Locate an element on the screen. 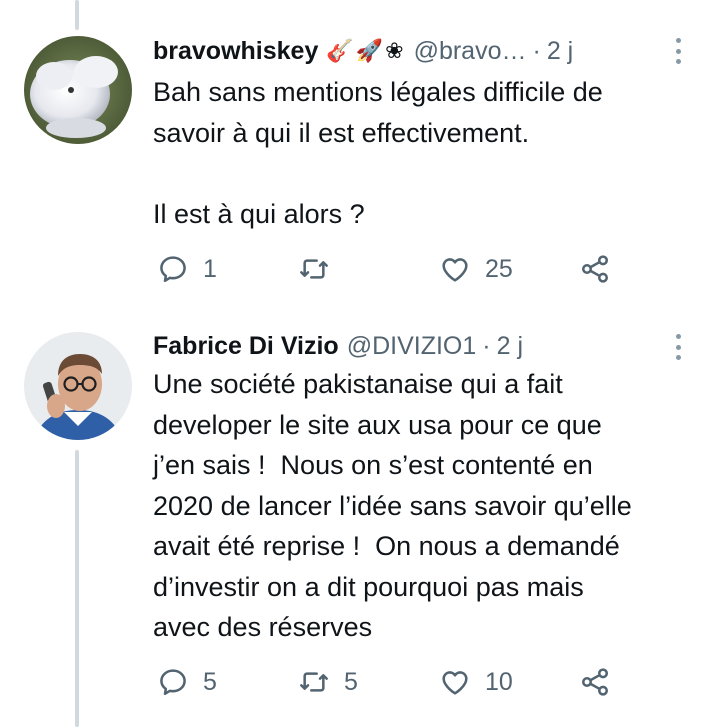 The image size is (720, 727). action-bar: 5 5 10 is located at coordinates (393, 682).